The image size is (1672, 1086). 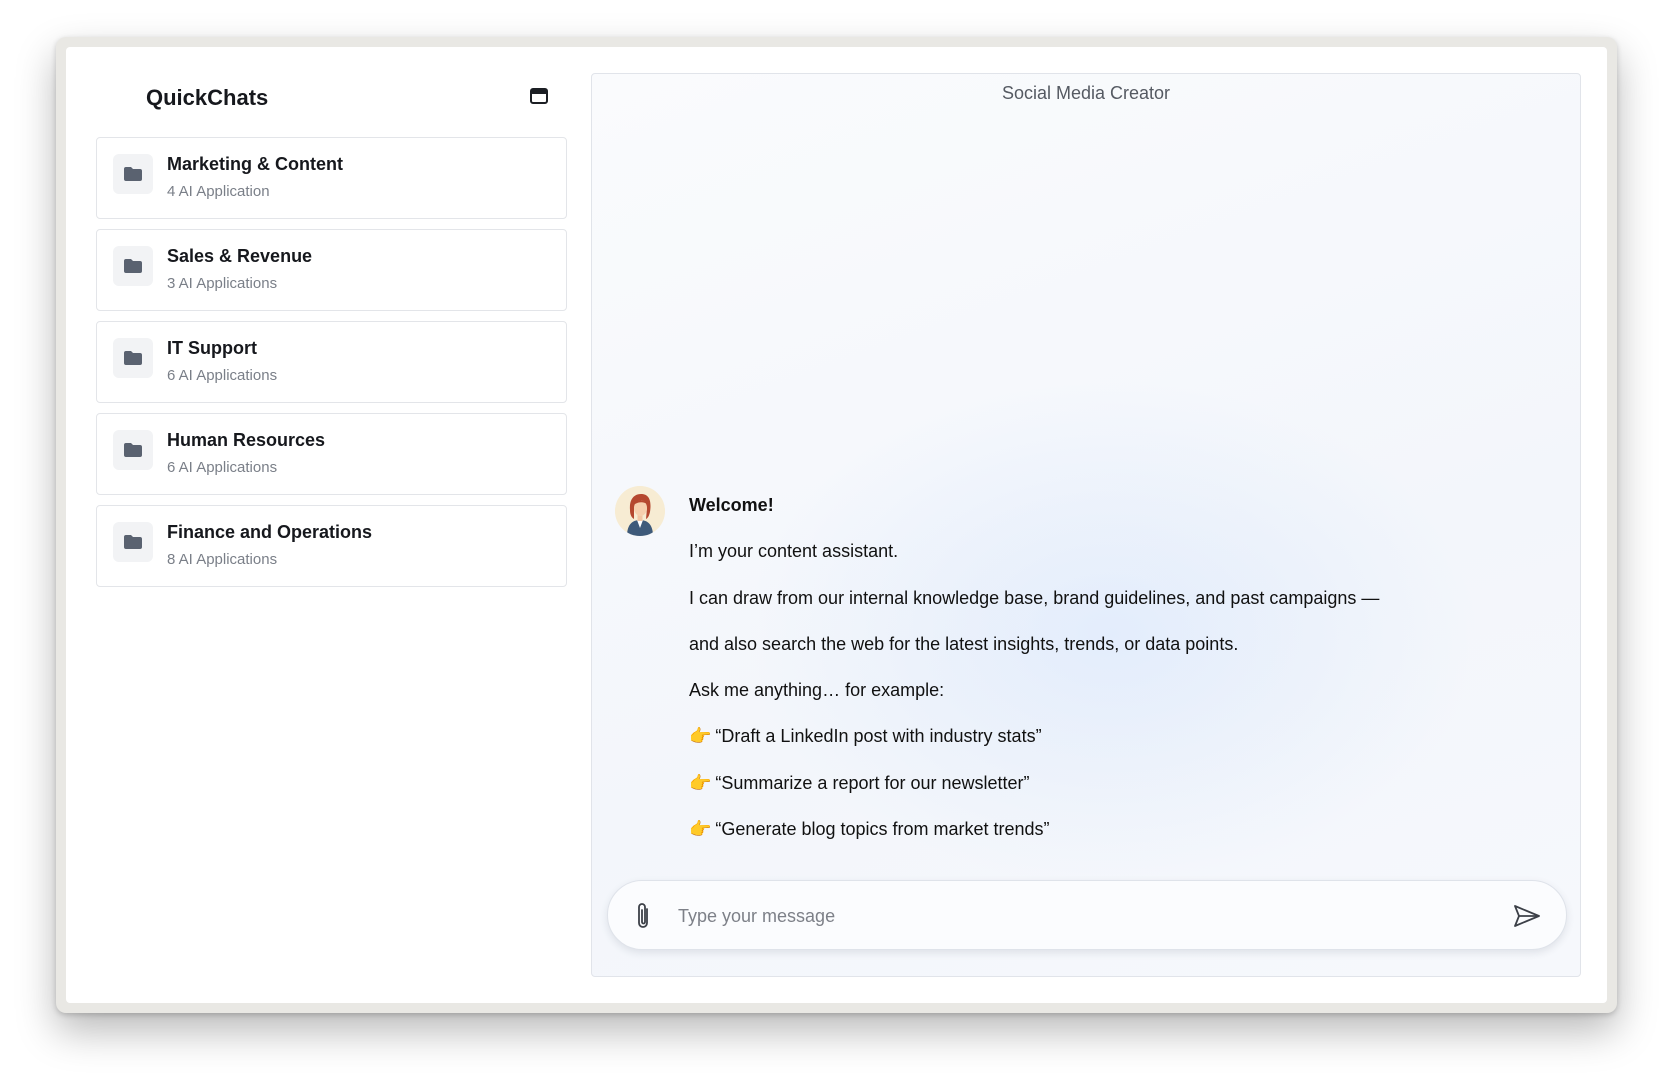 What do you see at coordinates (246, 440) in the screenshot?
I see `folder-name: Human Resources` at bounding box center [246, 440].